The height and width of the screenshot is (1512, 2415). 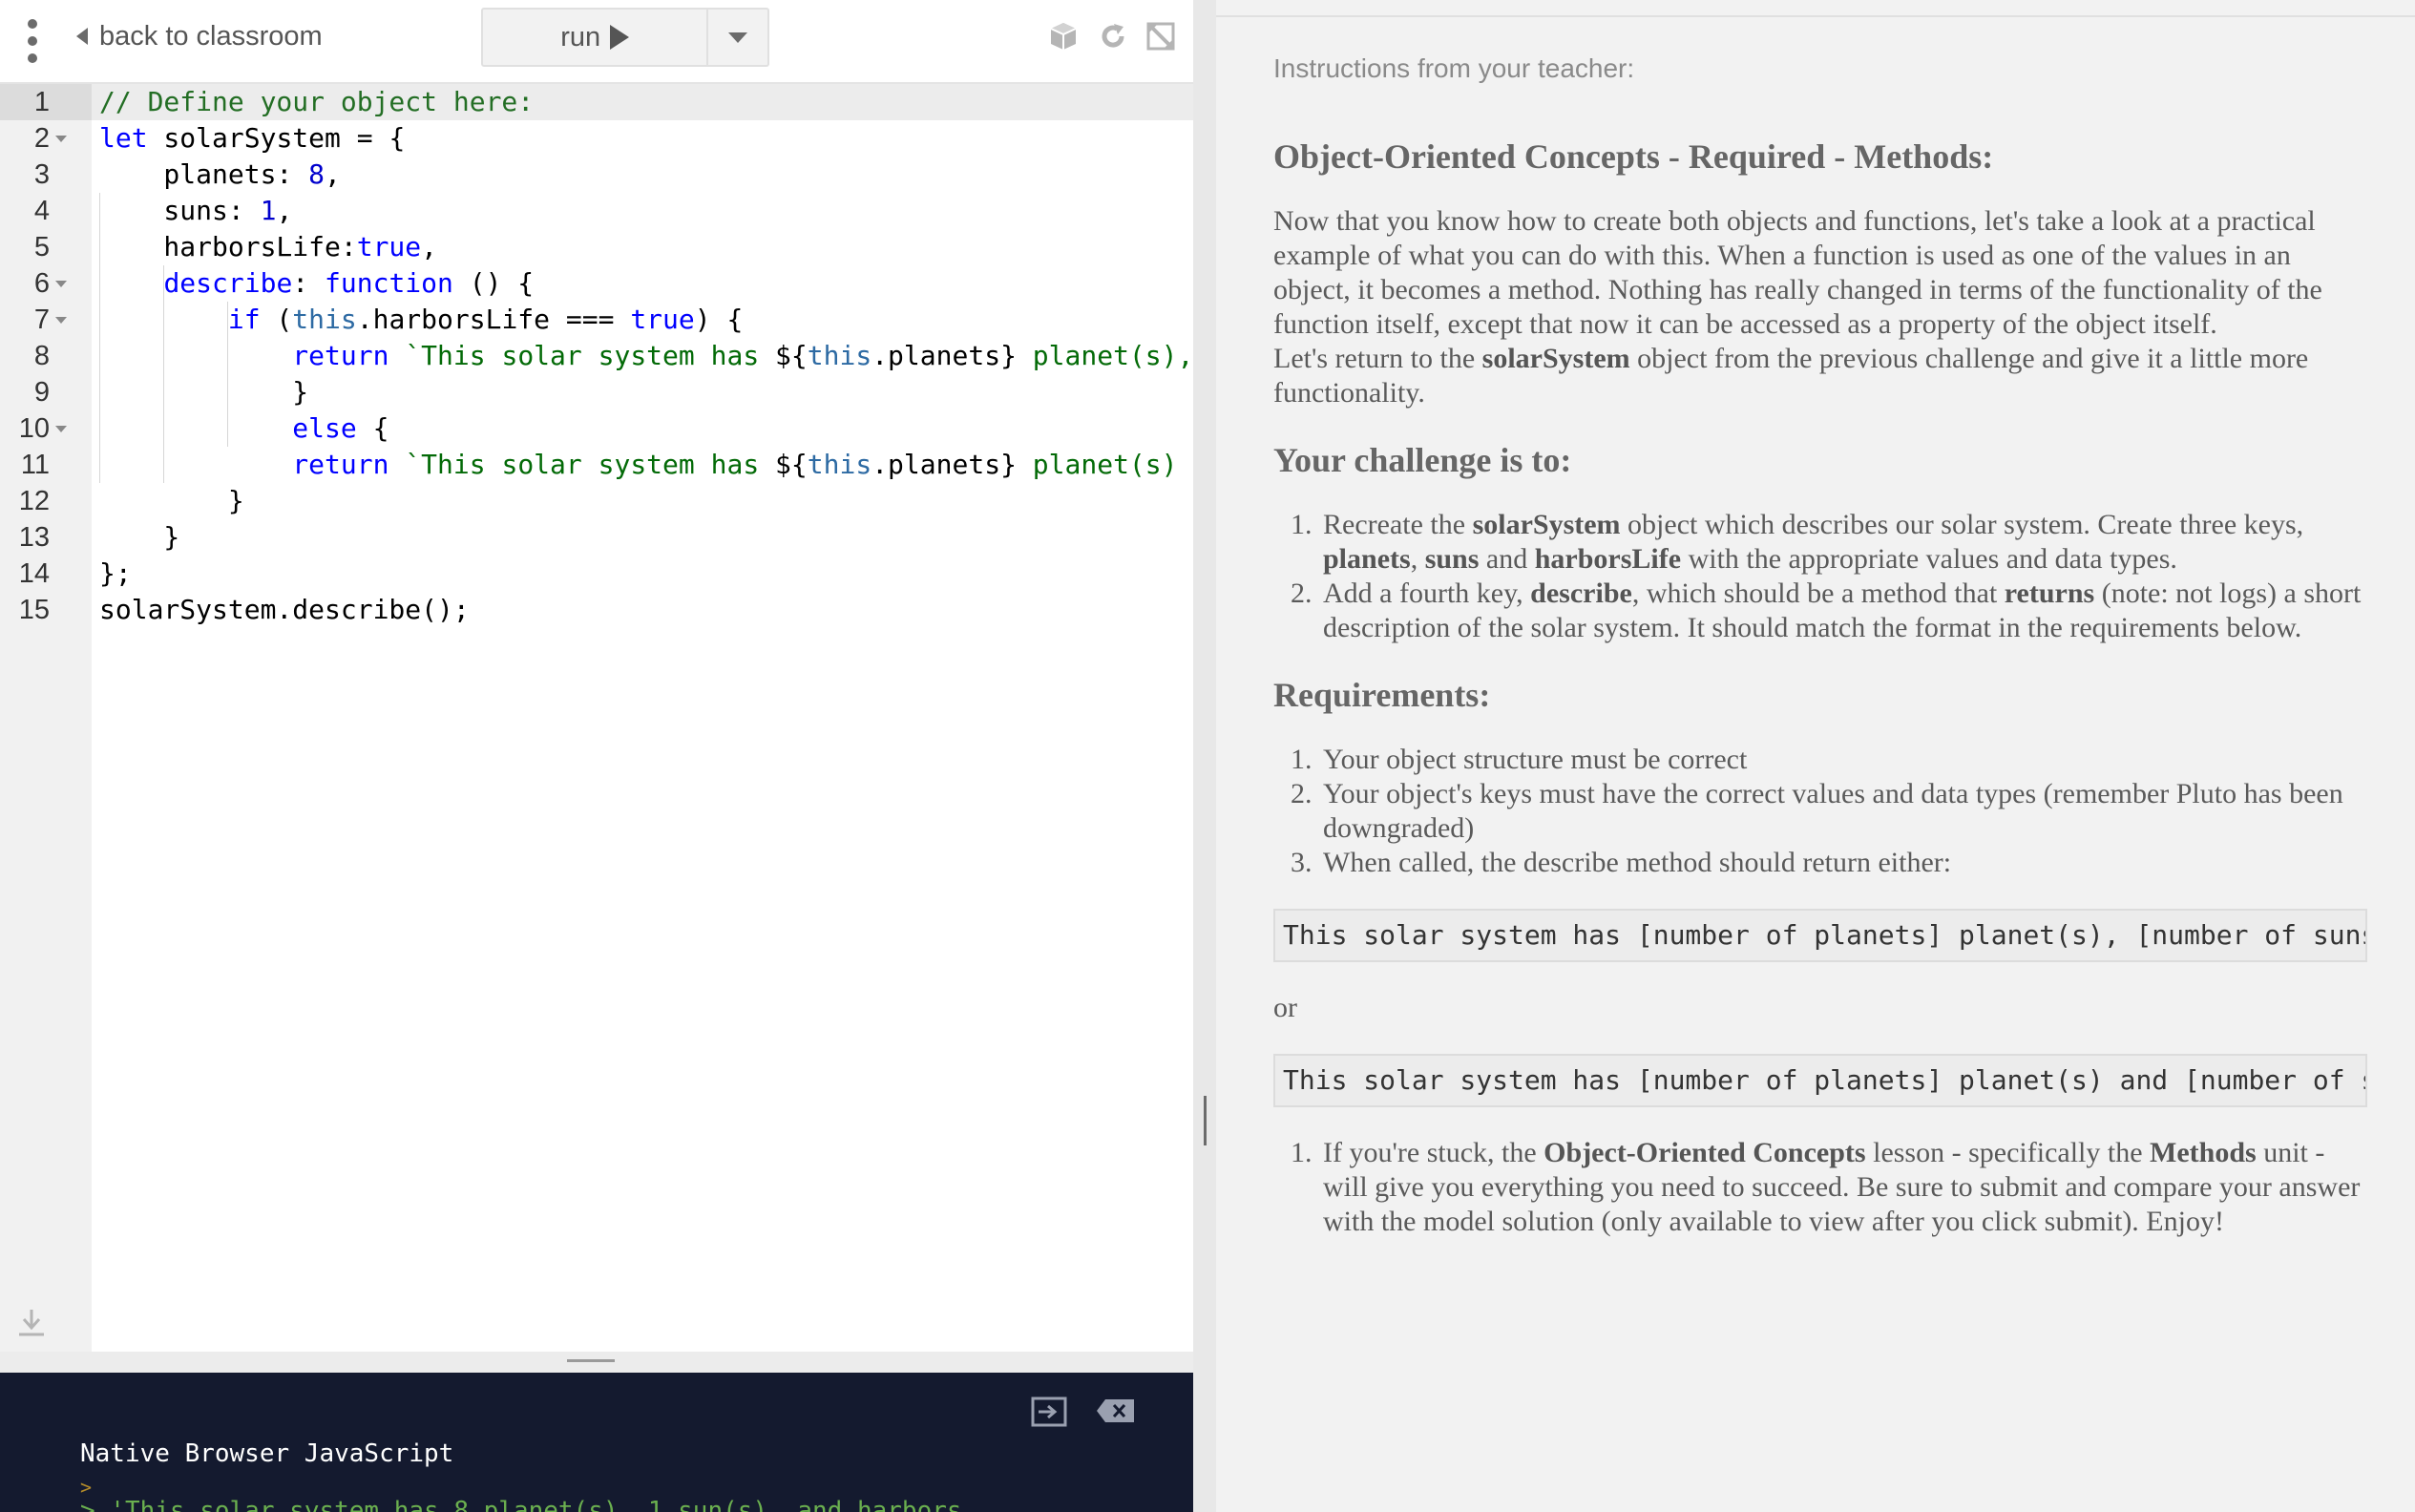 What do you see at coordinates (33, 42) in the screenshot?
I see `kebab-menu-icon` at bounding box center [33, 42].